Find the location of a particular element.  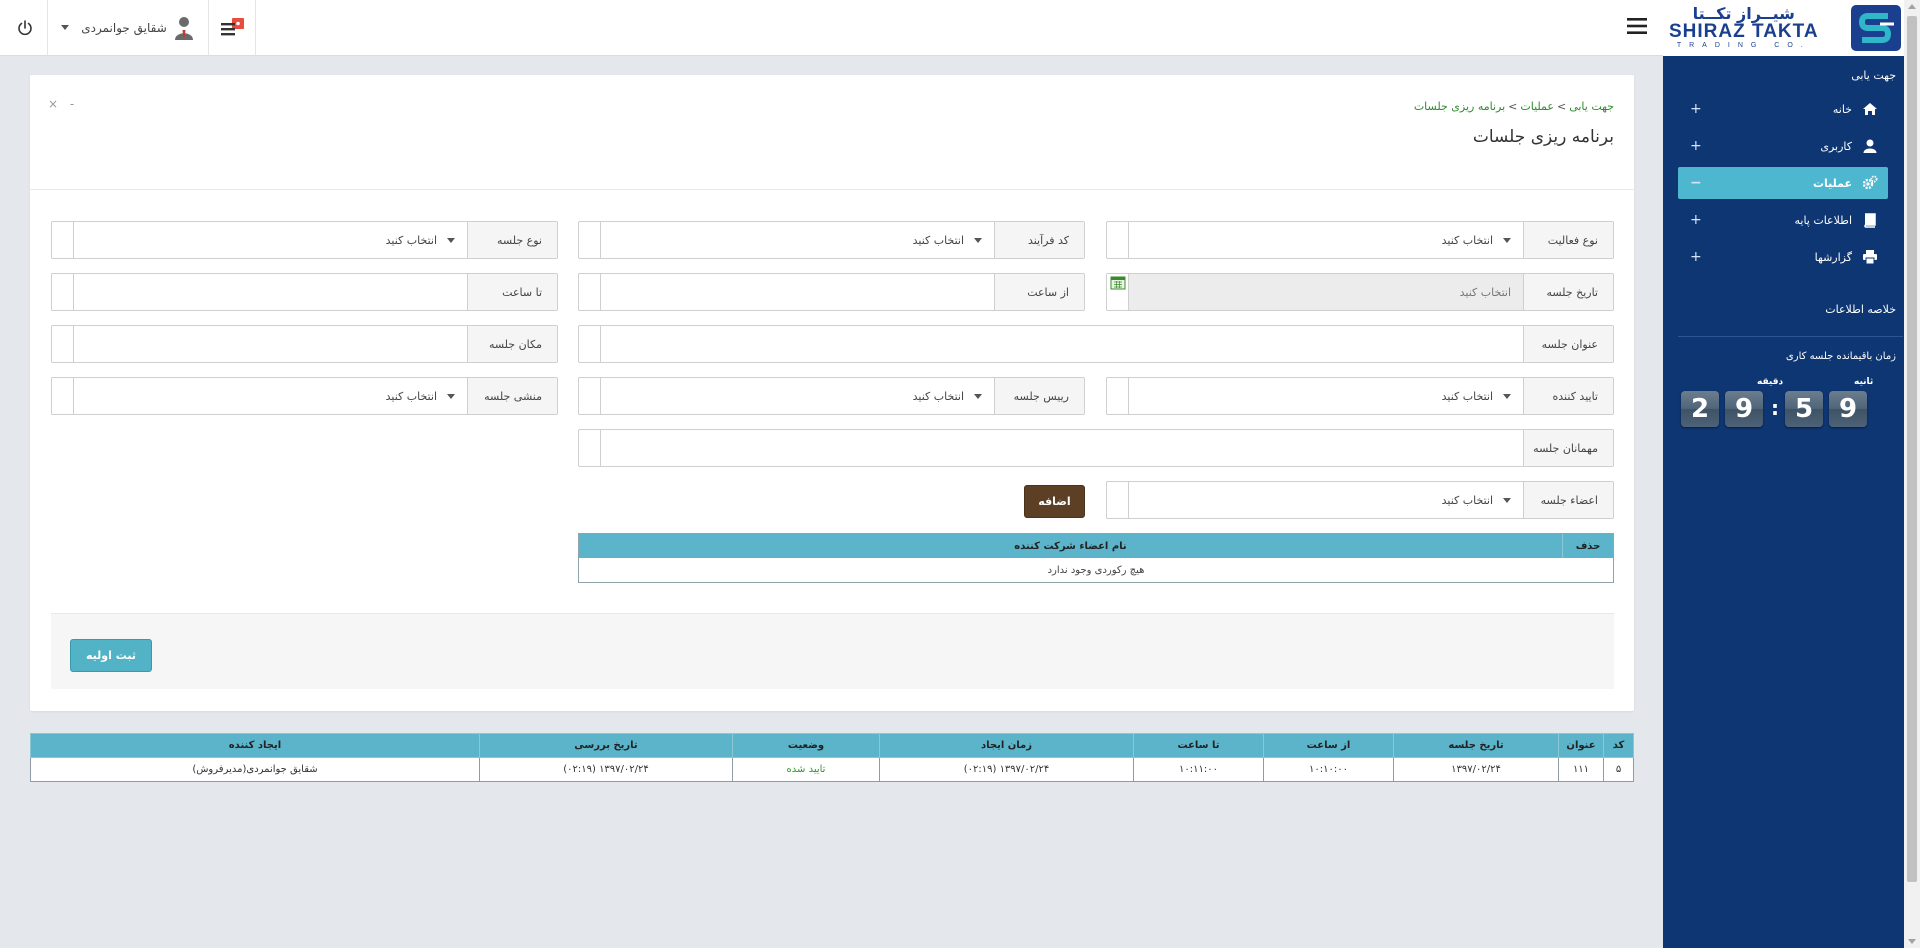

column-header: از ساعت is located at coordinates (1328, 745).